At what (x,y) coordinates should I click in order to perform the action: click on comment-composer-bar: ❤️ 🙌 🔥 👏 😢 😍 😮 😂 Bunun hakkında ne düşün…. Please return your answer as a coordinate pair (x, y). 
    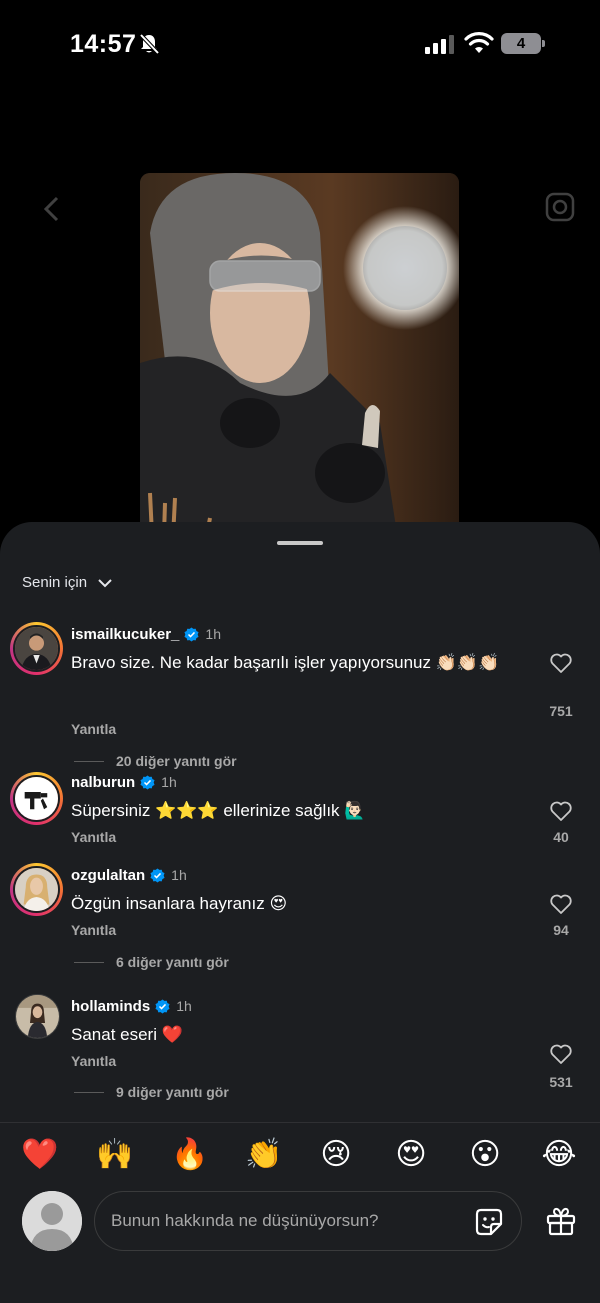
    Looking at the image, I should click on (300, 1212).